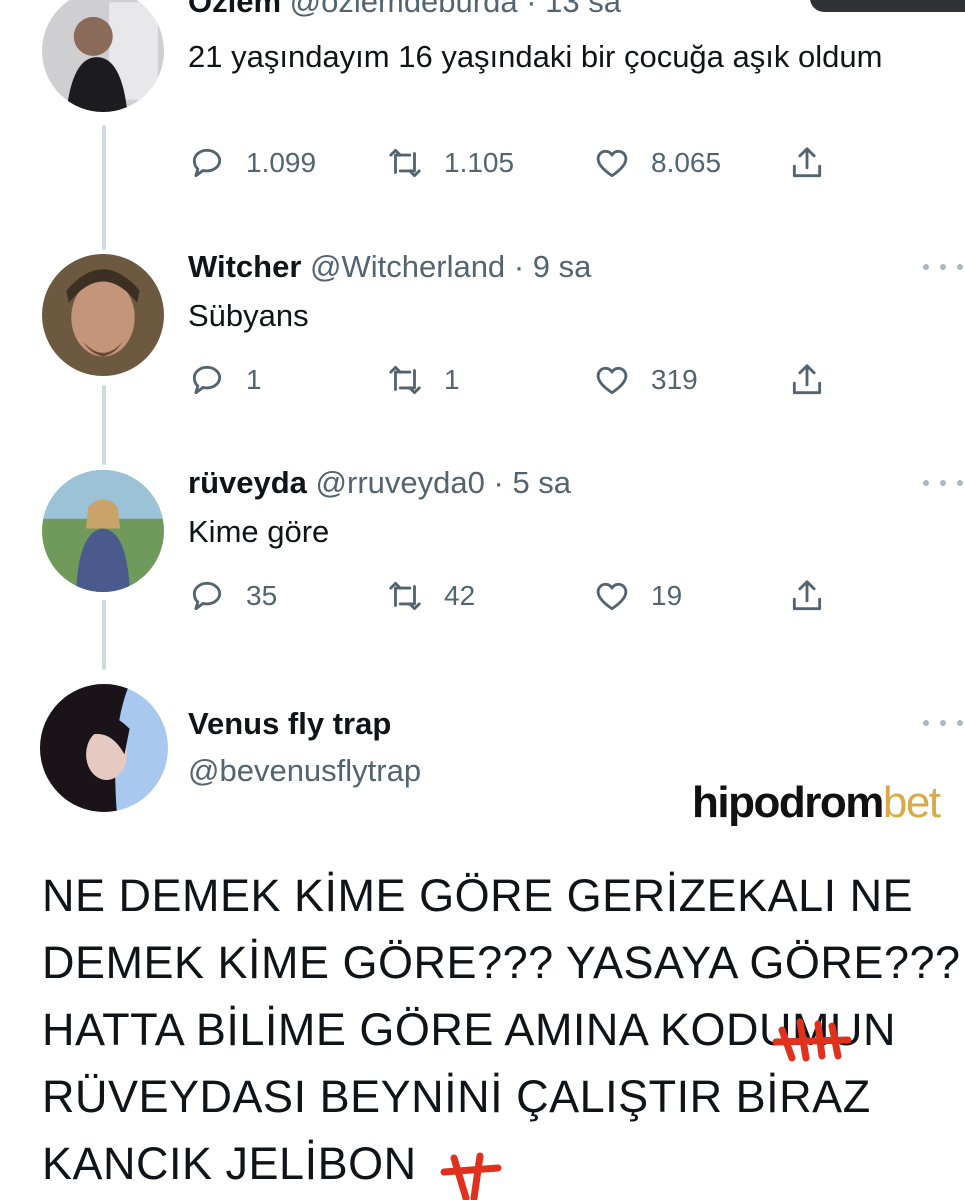 This screenshot has height=1200, width=965. What do you see at coordinates (262, 595) in the screenshot?
I see `reply-count: 35` at bounding box center [262, 595].